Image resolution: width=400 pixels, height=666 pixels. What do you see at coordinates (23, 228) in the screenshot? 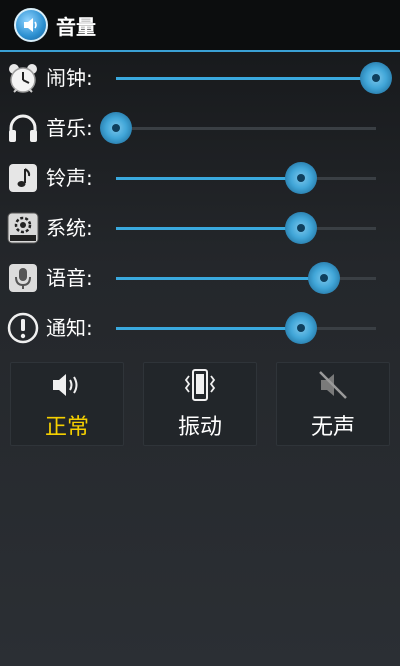
I see `system-gear-icon` at bounding box center [23, 228].